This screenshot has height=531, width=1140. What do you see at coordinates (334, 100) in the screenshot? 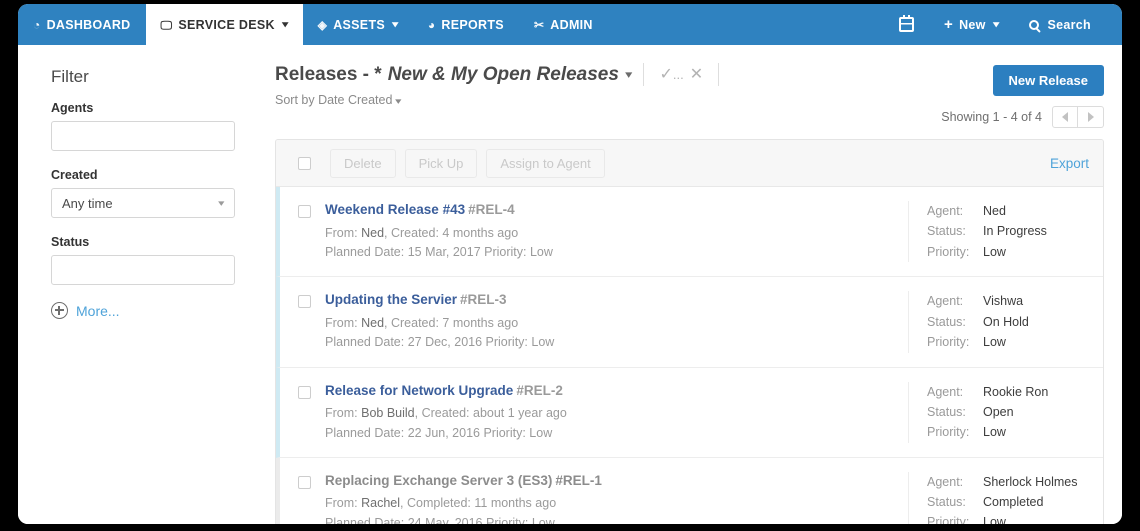
I see `sort-label: Sort by Date Created` at bounding box center [334, 100].